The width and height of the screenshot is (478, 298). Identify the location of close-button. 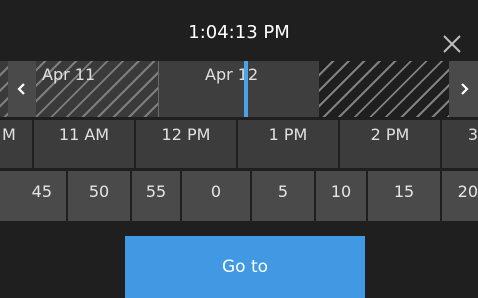
(452, 44).